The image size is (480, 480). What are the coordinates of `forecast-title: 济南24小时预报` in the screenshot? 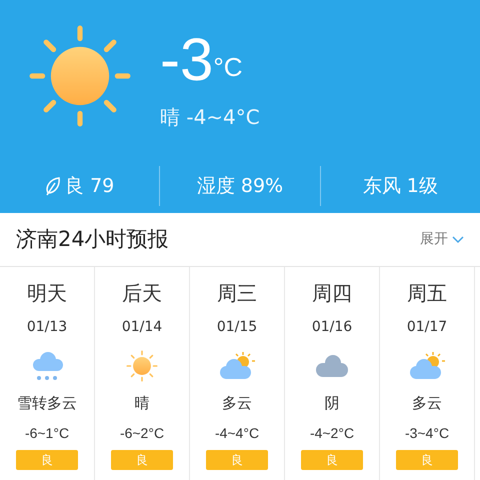 It's located at (92, 239).